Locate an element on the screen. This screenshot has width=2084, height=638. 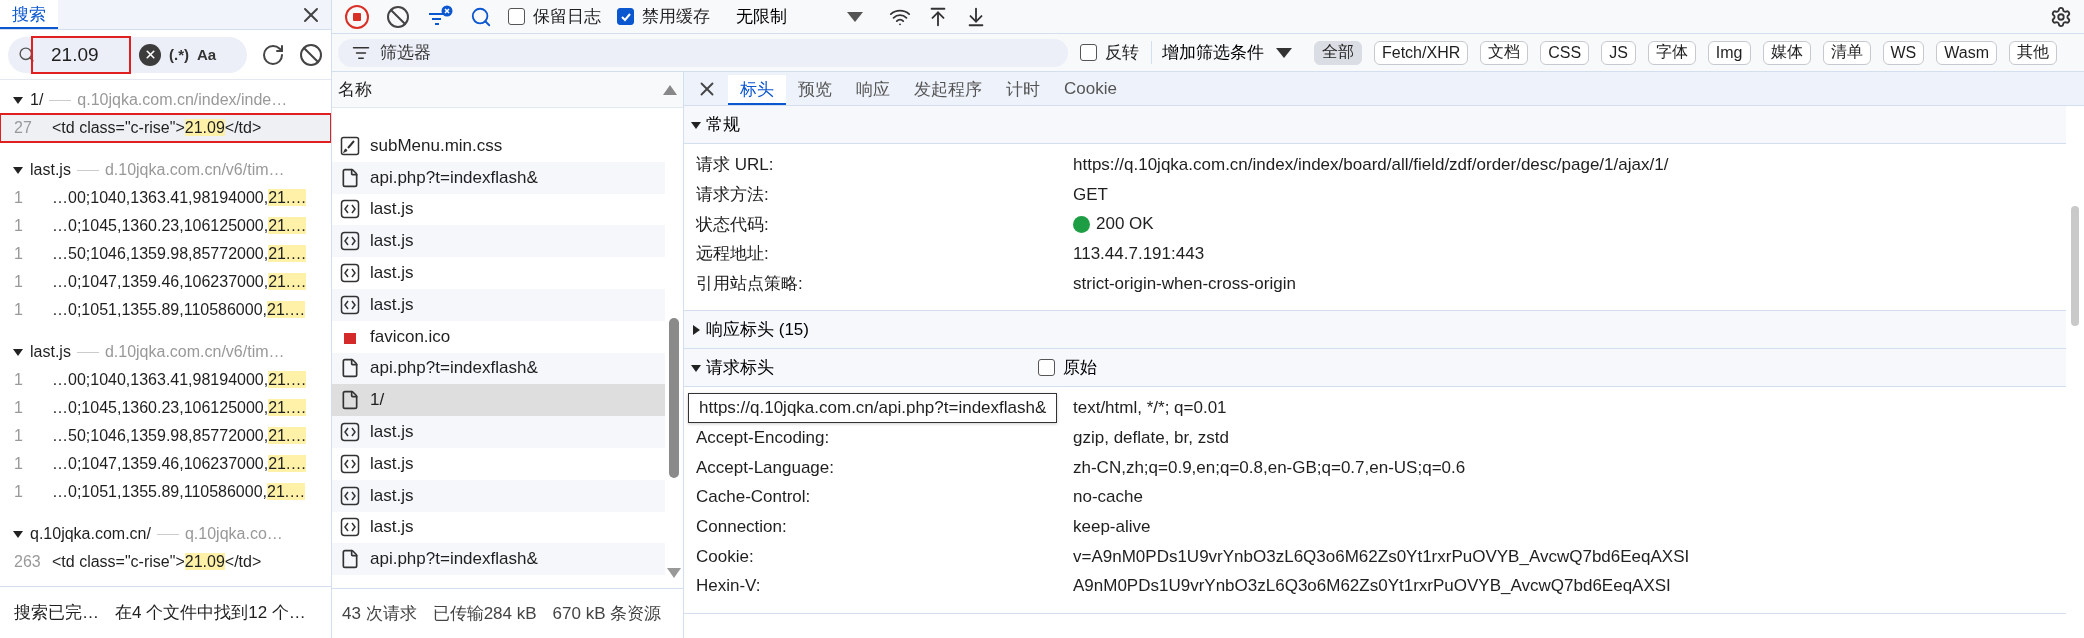
more-filters-dropdown: 增加筛选条件 is located at coordinates (1226, 52).